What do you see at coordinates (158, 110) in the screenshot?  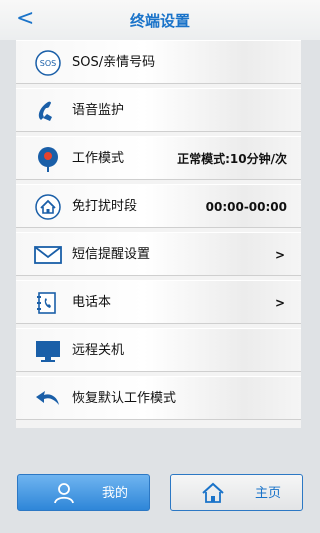 I see `row-voice-monitor: 语音监护` at bounding box center [158, 110].